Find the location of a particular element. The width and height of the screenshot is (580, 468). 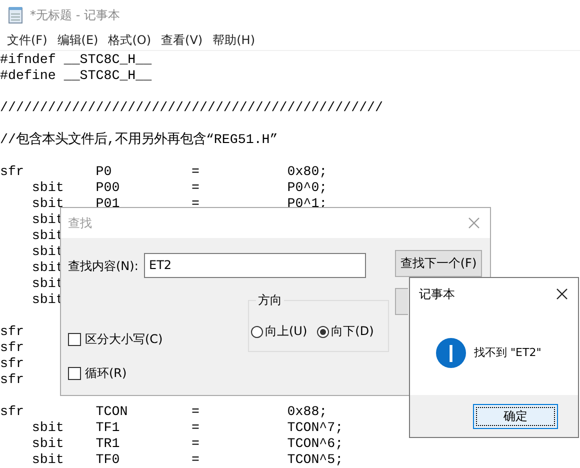

checkbox-label: 循环(R) is located at coordinates (106, 373).